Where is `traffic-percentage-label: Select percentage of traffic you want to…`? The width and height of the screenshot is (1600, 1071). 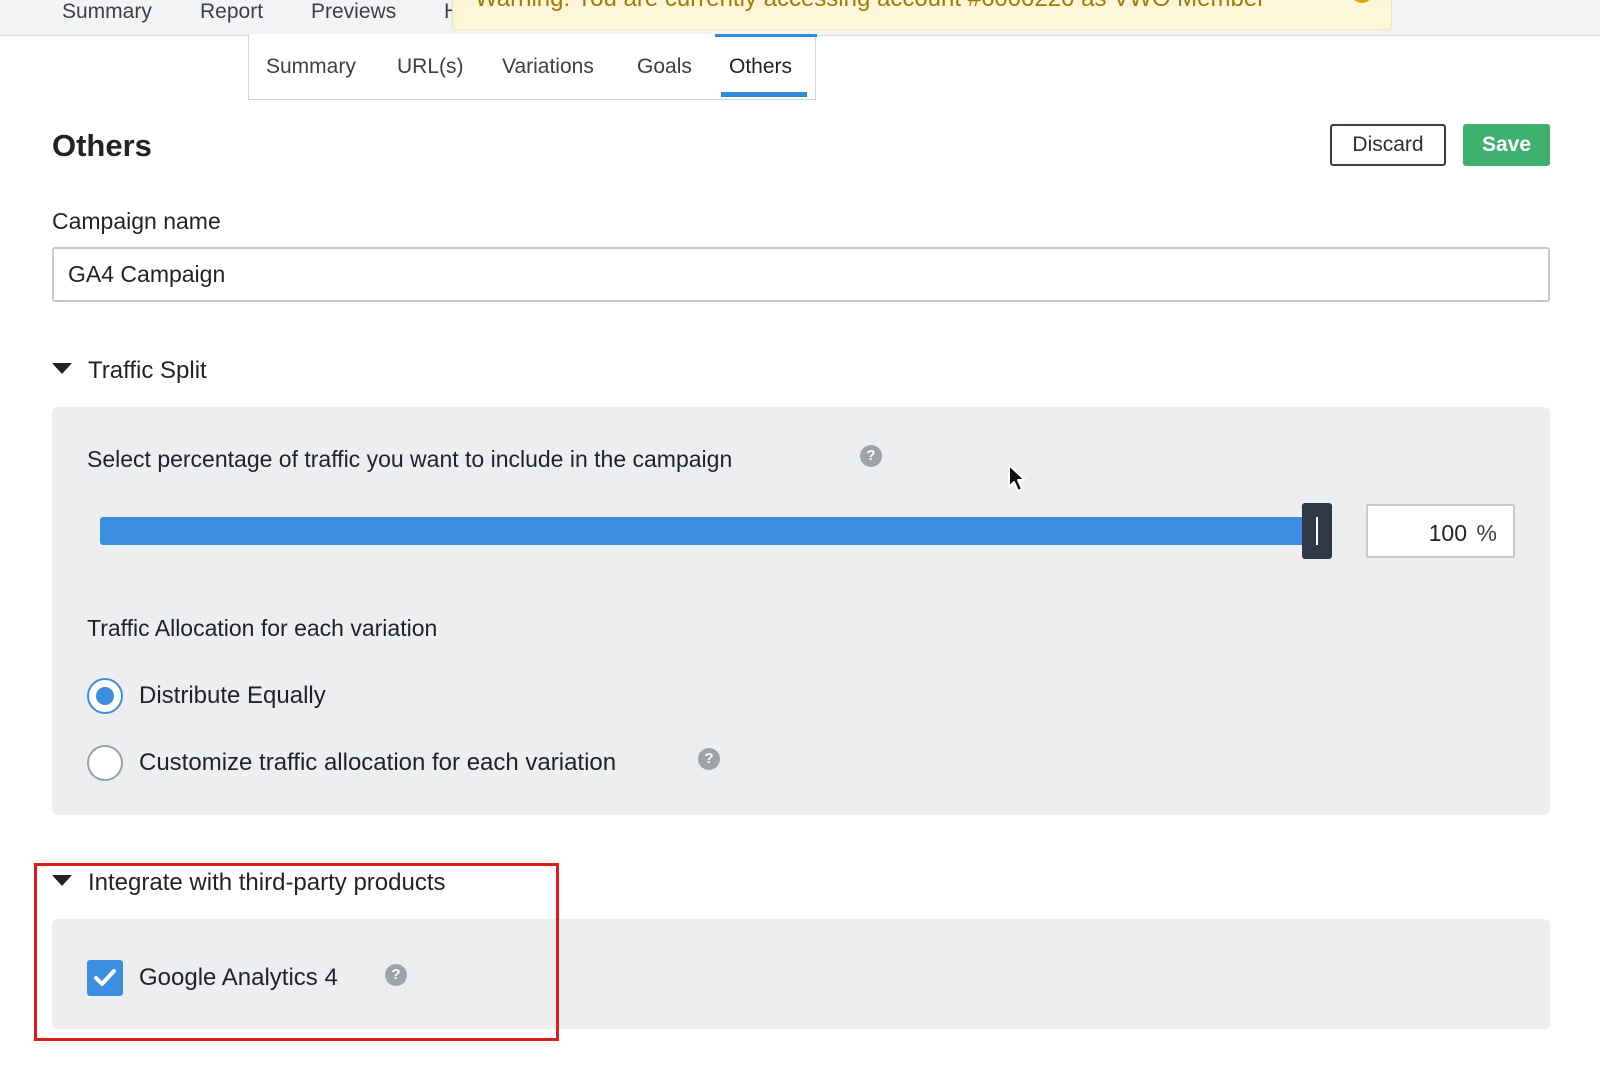
traffic-percentage-label: Select percentage of traffic you want to… is located at coordinates (410, 459).